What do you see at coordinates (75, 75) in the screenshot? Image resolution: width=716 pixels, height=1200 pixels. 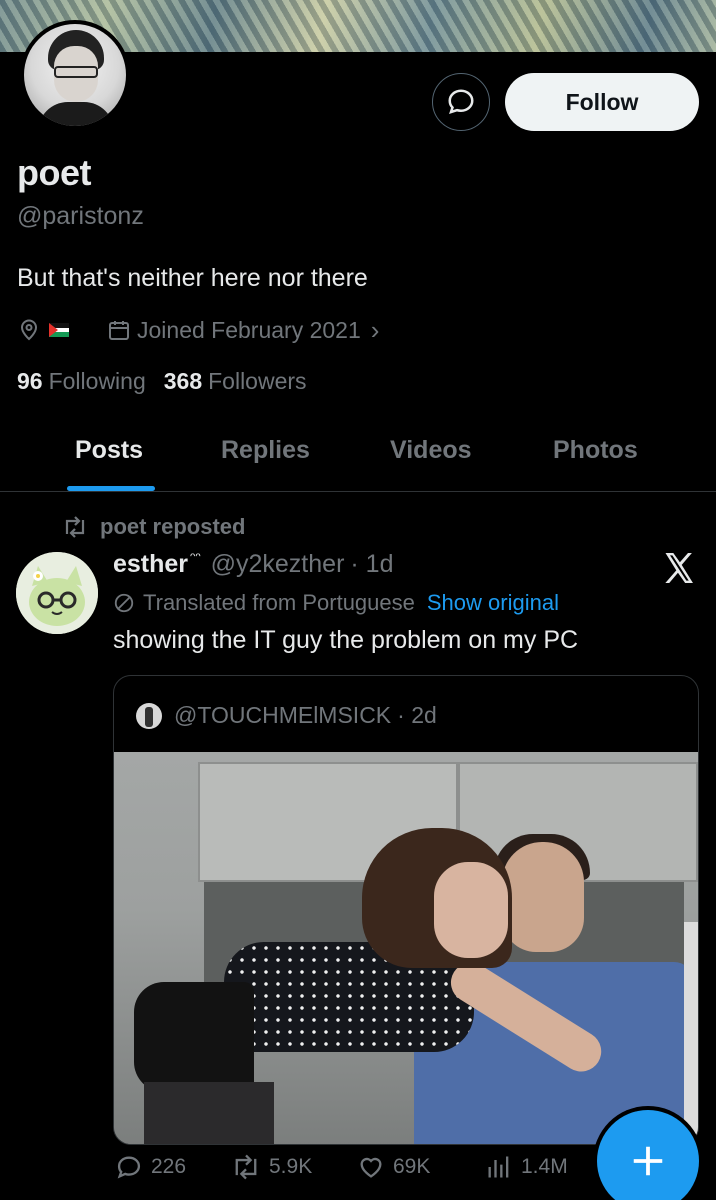 I see `profile-avatar` at bounding box center [75, 75].